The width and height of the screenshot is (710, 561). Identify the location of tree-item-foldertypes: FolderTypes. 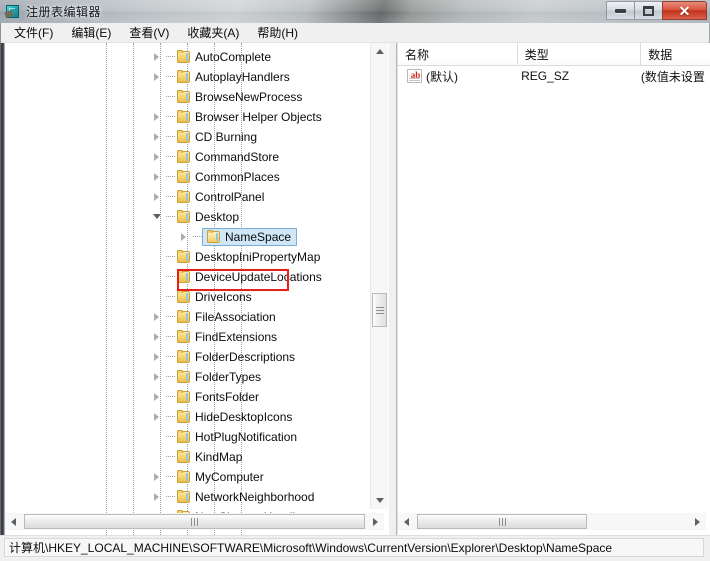
(191, 377).